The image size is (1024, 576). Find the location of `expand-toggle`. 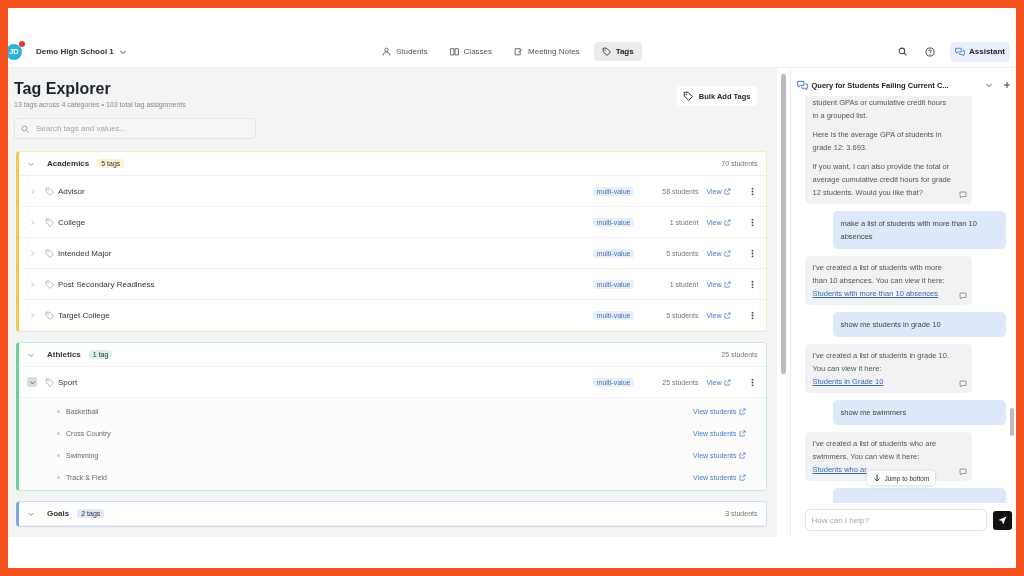

expand-toggle is located at coordinates (32, 382).